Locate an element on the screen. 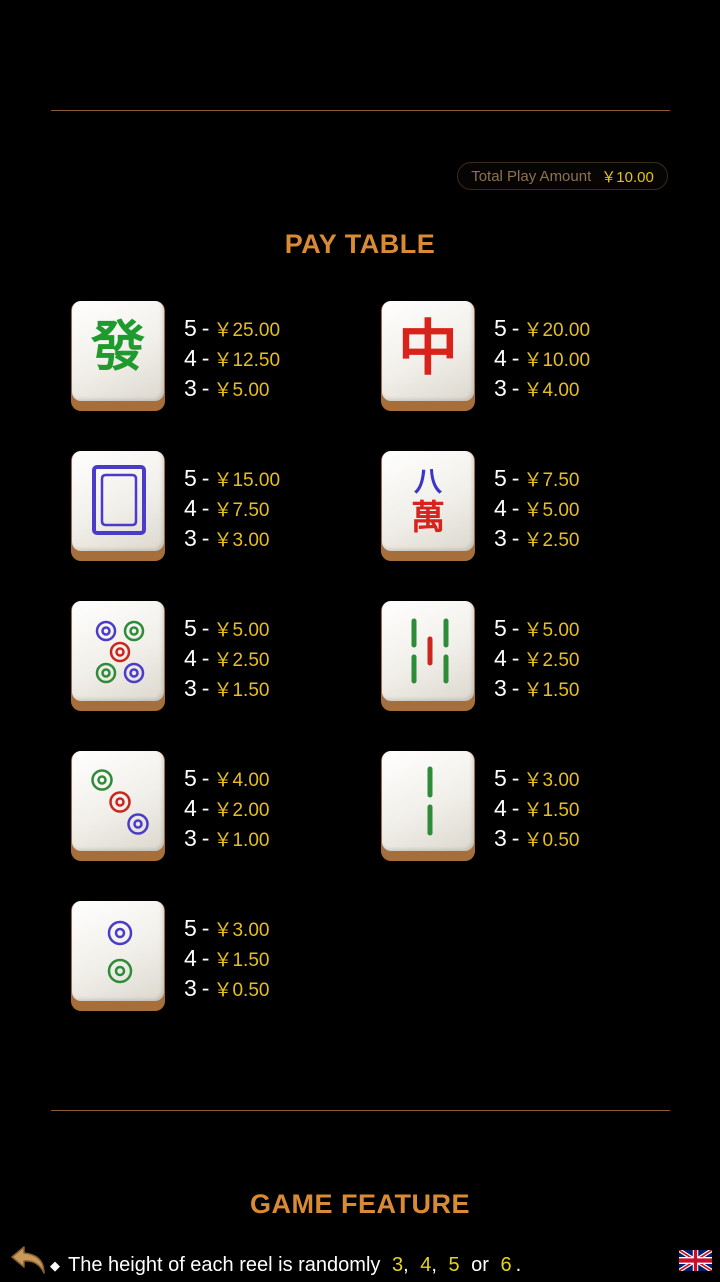 The width and height of the screenshot is (720, 1282). paytable-item-red-dragon: 中 5- ￥20.00 4- ￥10.00 3- ￥4.00 is located at coordinates (531, 357).